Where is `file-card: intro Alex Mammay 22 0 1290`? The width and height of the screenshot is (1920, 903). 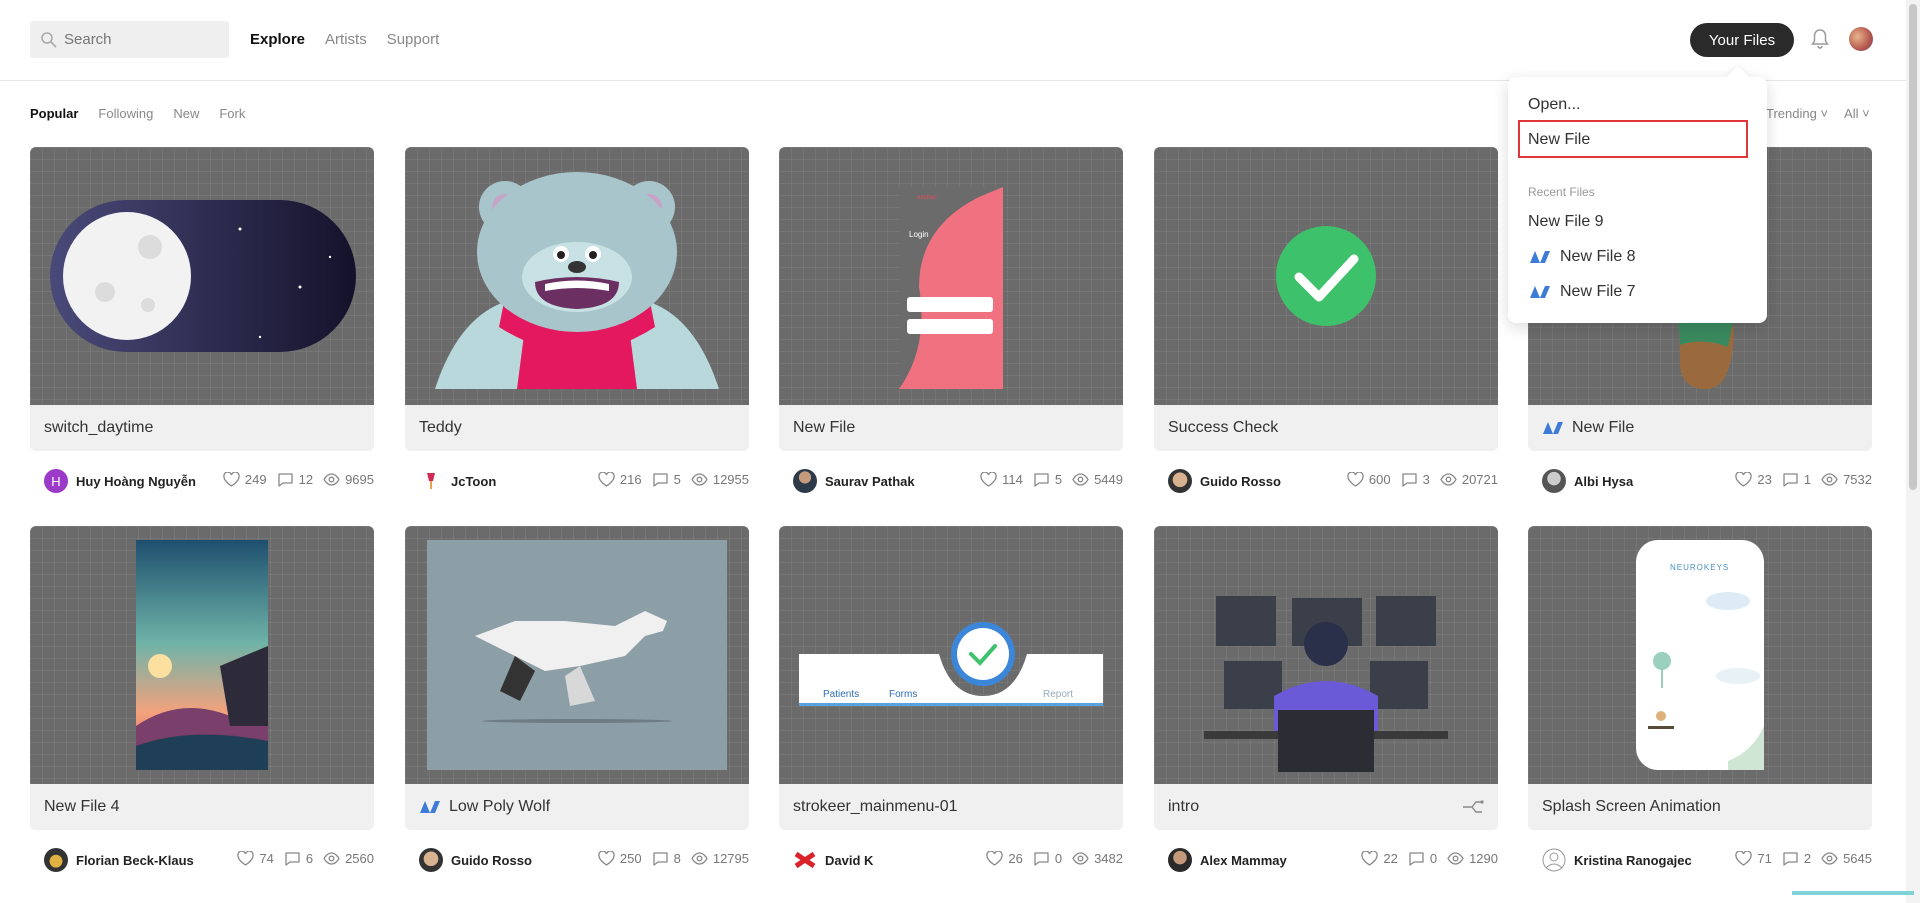 file-card: intro Alex Mammay 22 0 1290 is located at coordinates (1326, 700).